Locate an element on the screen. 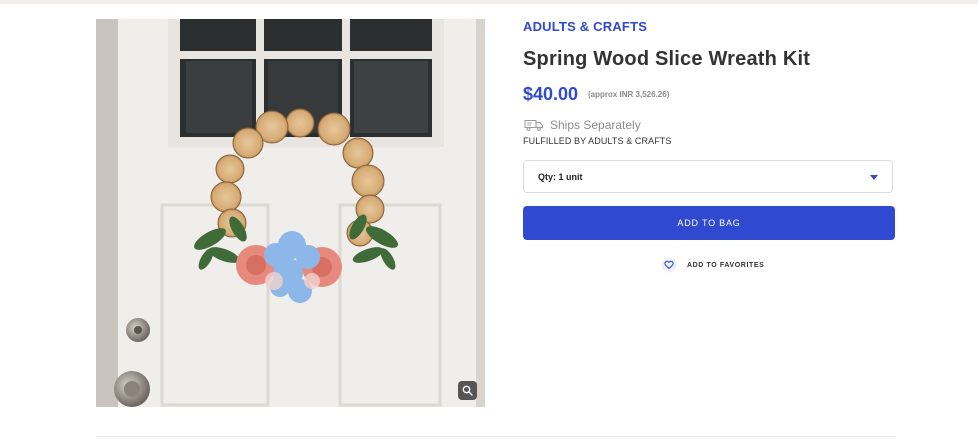 The height and width of the screenshot is (444, 978). add-to-bag-button: ADD TO BAG is located at coordinates (709, 223).